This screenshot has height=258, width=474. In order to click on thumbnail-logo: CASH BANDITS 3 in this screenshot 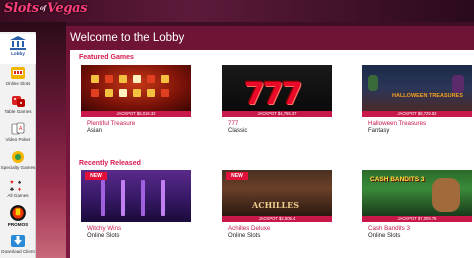, I will do `click(397, 179)`.